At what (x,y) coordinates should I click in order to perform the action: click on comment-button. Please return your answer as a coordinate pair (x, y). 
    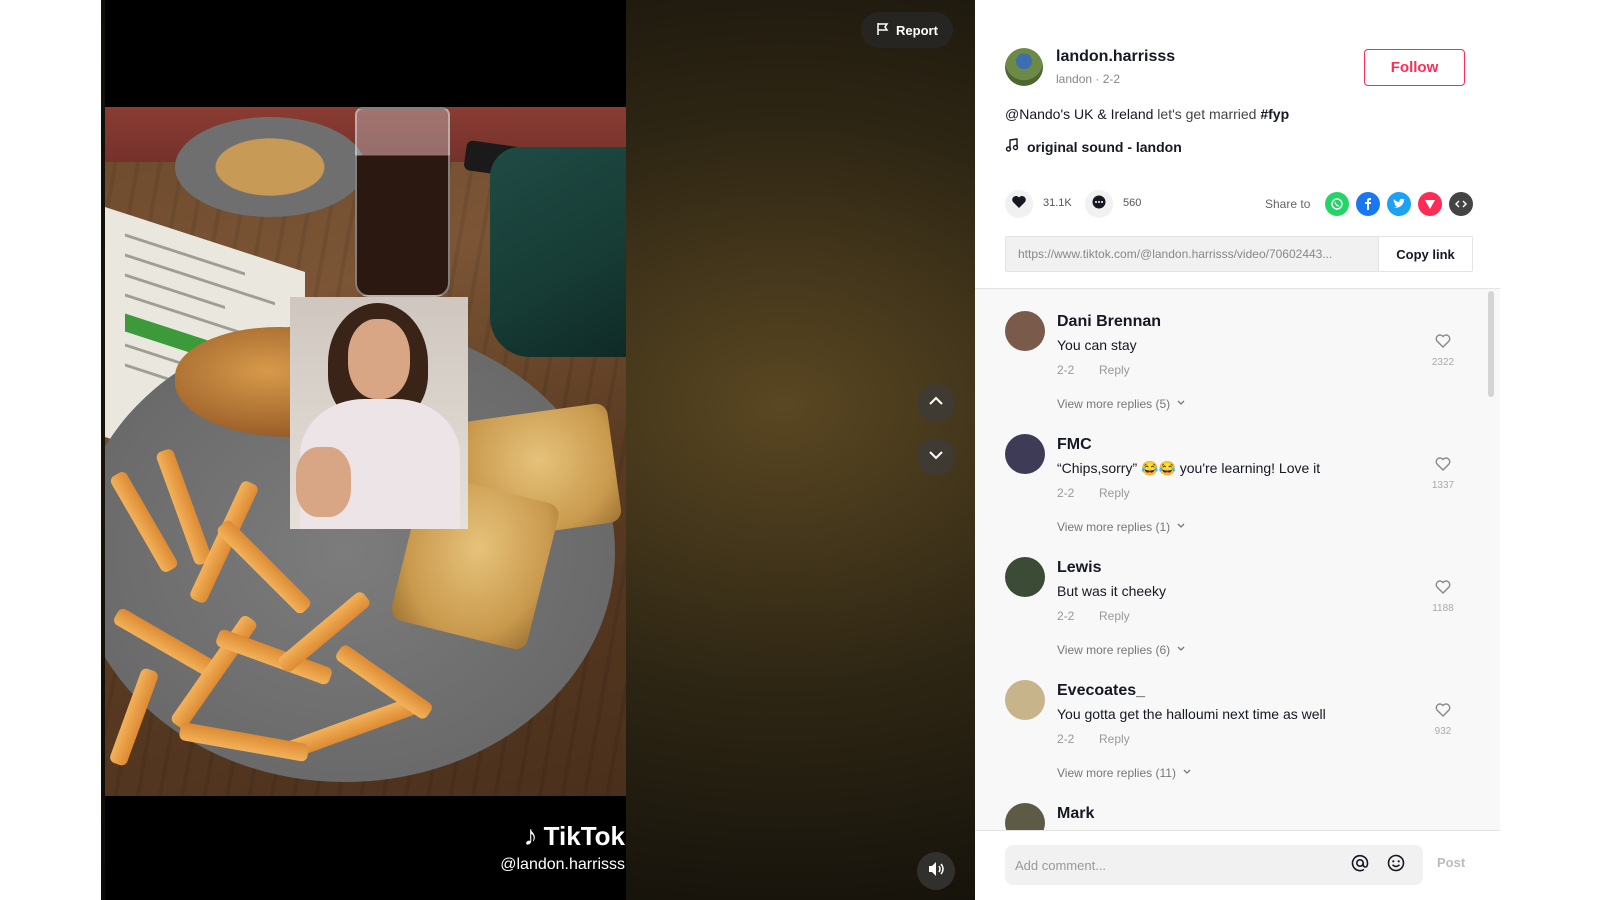
    Looking at the image, I should click on (1099, 204).